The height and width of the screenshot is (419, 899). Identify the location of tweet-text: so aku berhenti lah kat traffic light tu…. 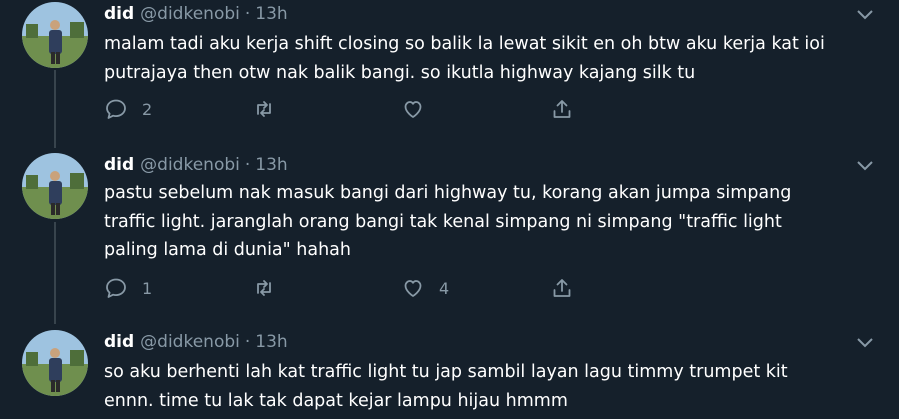
(491, 386).